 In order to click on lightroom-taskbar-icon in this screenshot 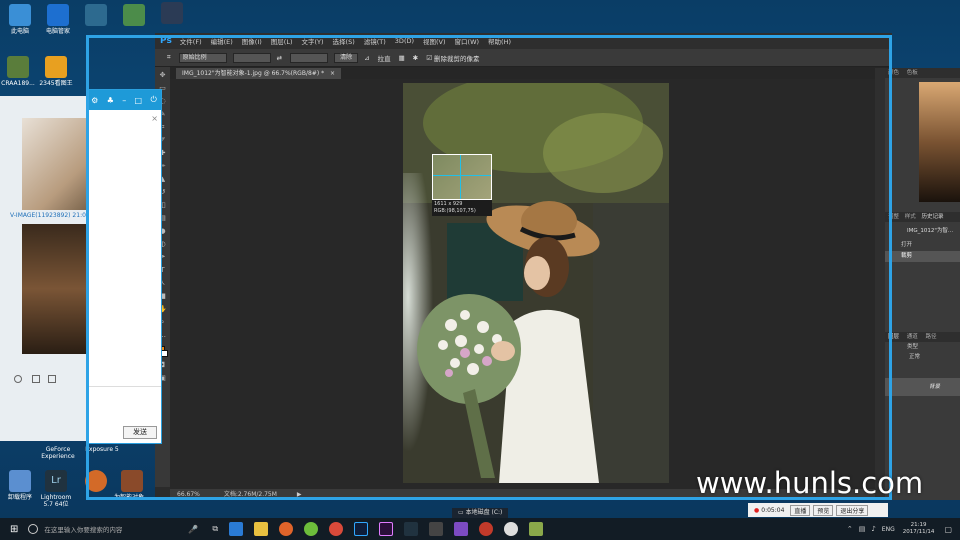, I will do `click(411, 529)`.